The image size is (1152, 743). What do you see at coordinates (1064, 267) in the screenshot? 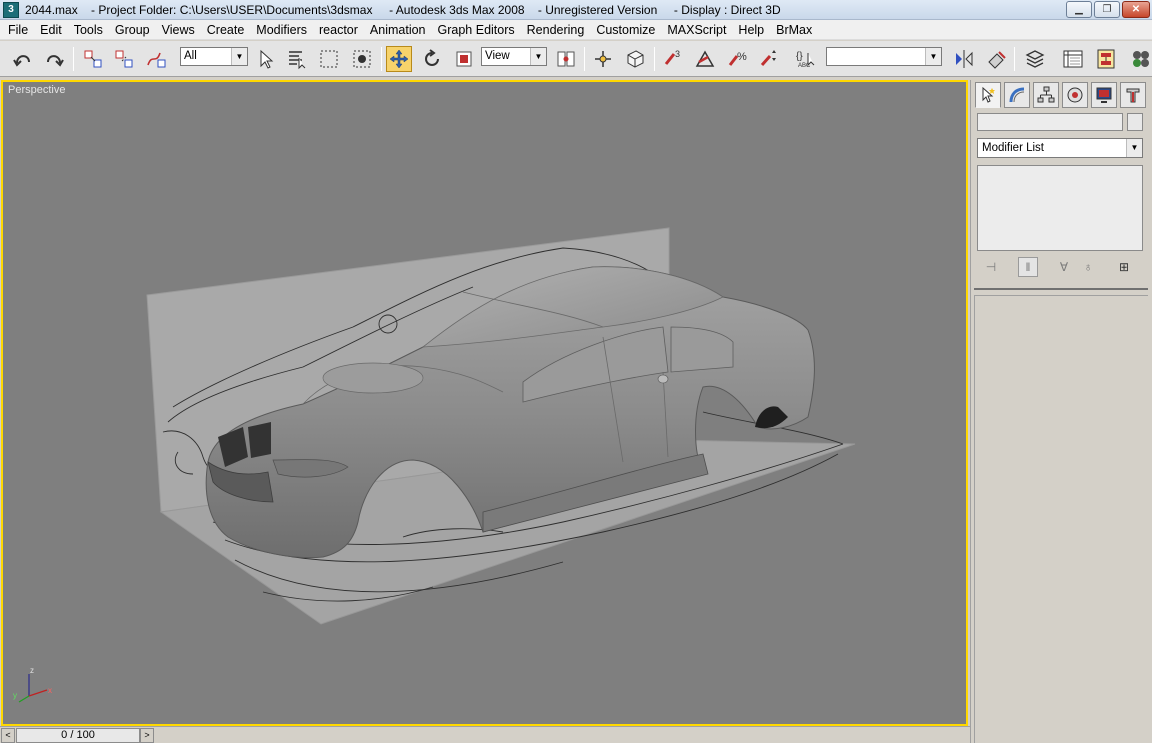
I see `make-unique-button: ∀` at bounding box center [1064, 267].